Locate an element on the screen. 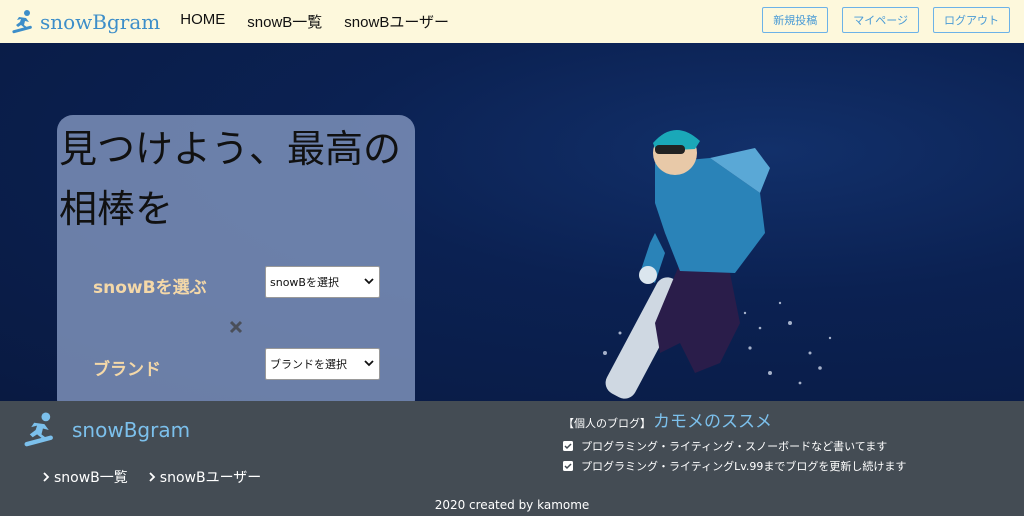  blog-prefix: 【個人のブログ】 is located at coordinates (607, 423).